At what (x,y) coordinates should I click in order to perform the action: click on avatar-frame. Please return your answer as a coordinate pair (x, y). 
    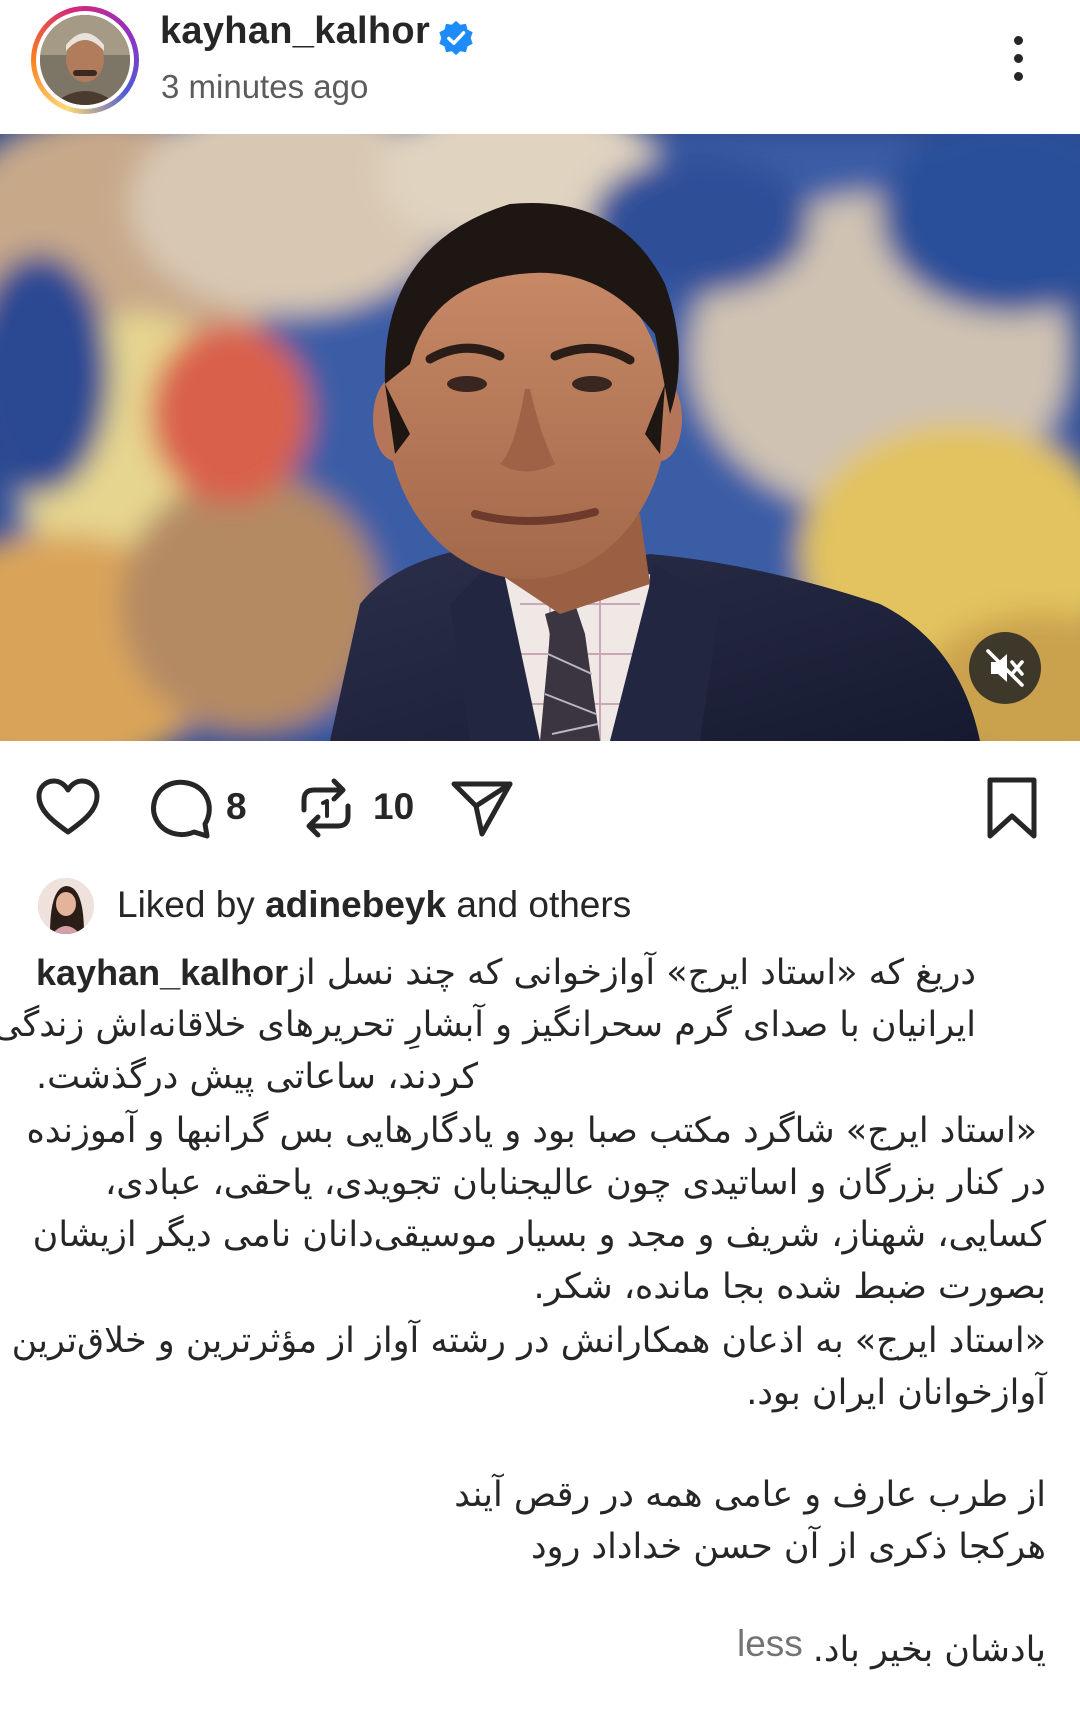
    Looking at the image, I should click on (85, 60).